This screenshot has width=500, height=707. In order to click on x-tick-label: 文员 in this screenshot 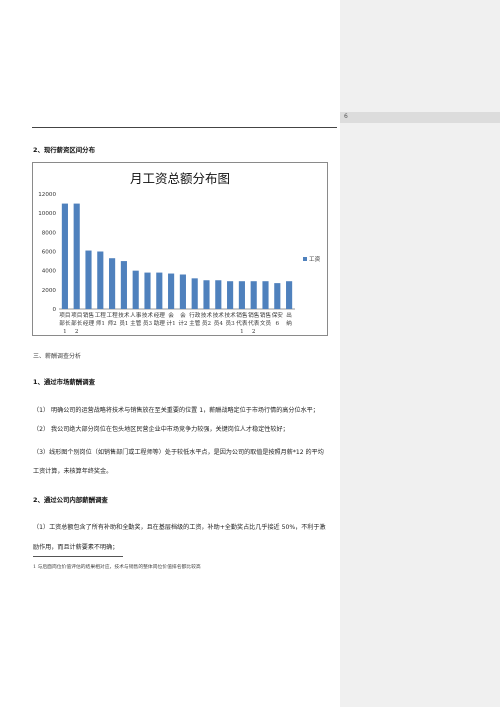, I will do `click(266, 323)`.